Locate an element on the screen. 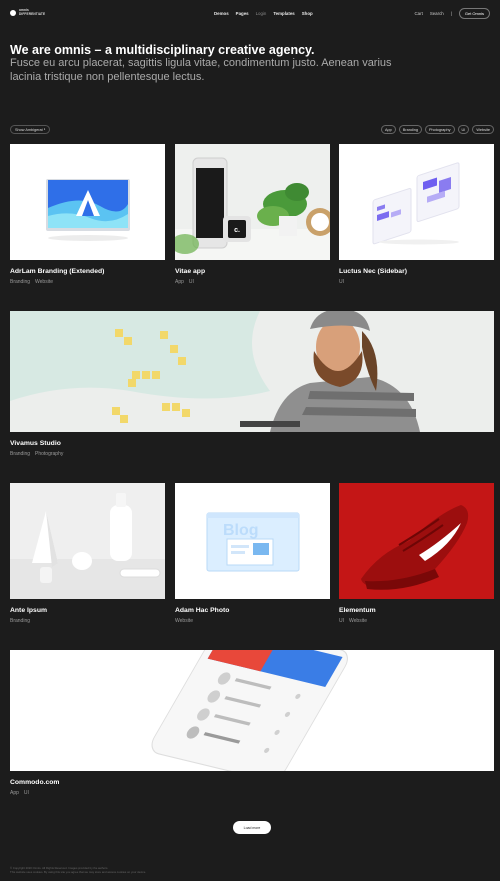  filter-tags: App Branding Photography UI Website is located at coordinates (437, 129).